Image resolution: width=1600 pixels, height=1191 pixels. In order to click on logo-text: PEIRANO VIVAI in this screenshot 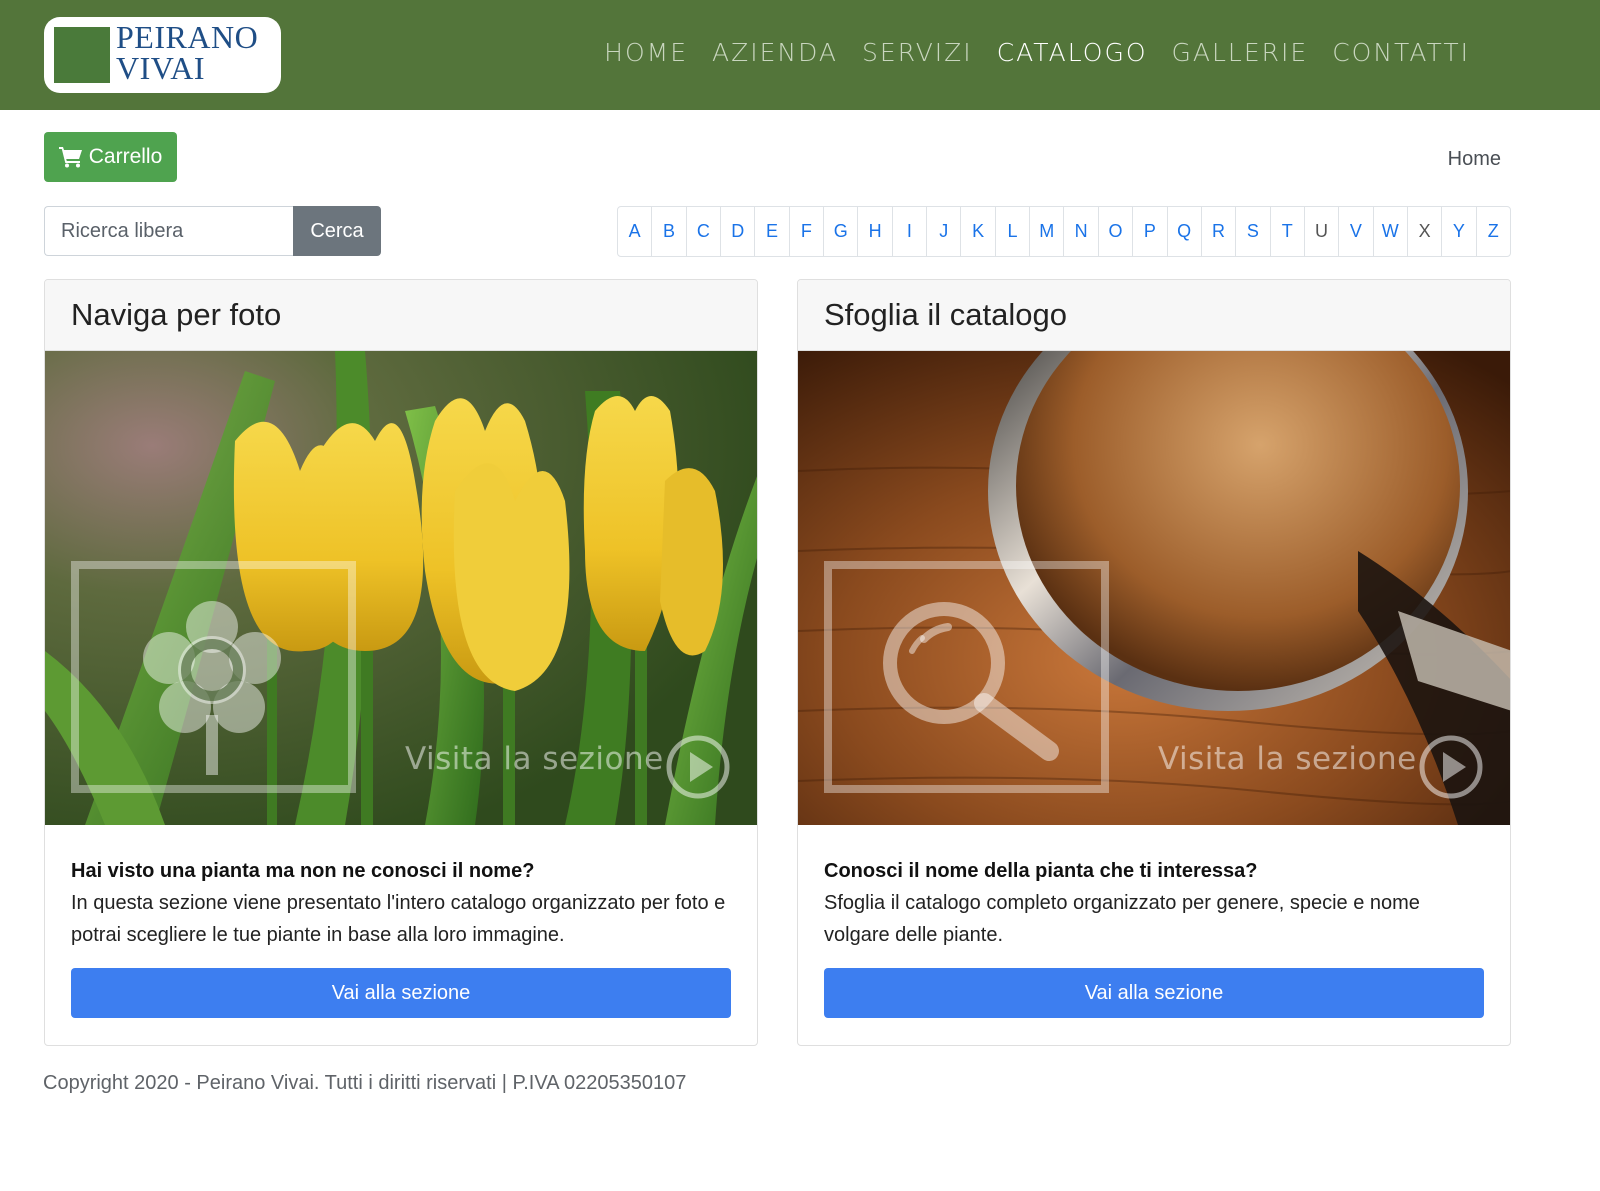, I will do `click(187, 52)`.